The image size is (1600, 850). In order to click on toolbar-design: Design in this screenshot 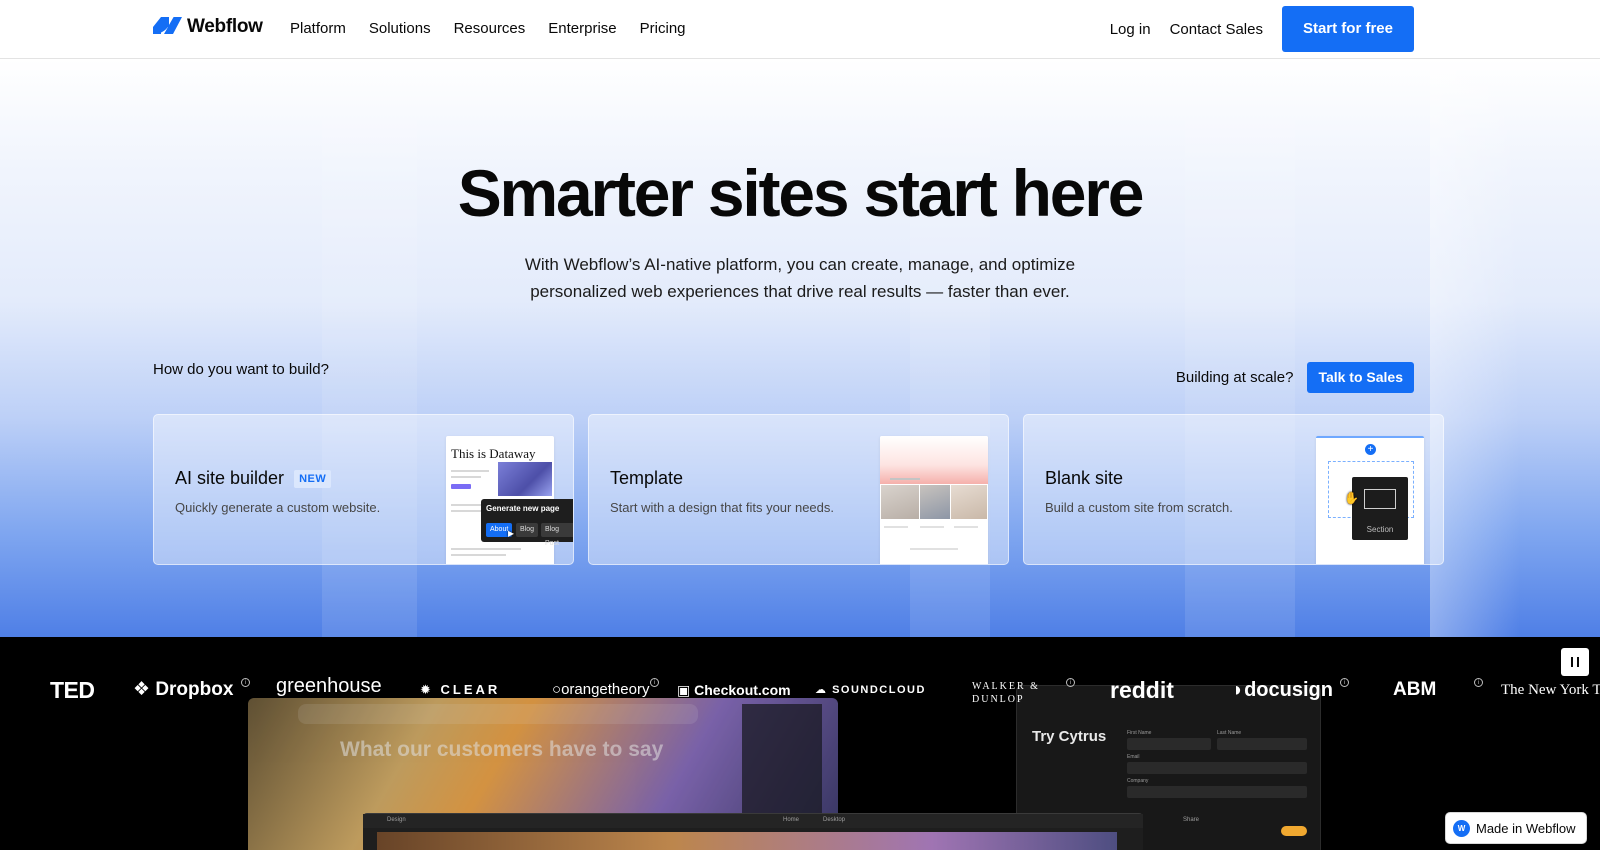, I will do `click(396, 820)`.